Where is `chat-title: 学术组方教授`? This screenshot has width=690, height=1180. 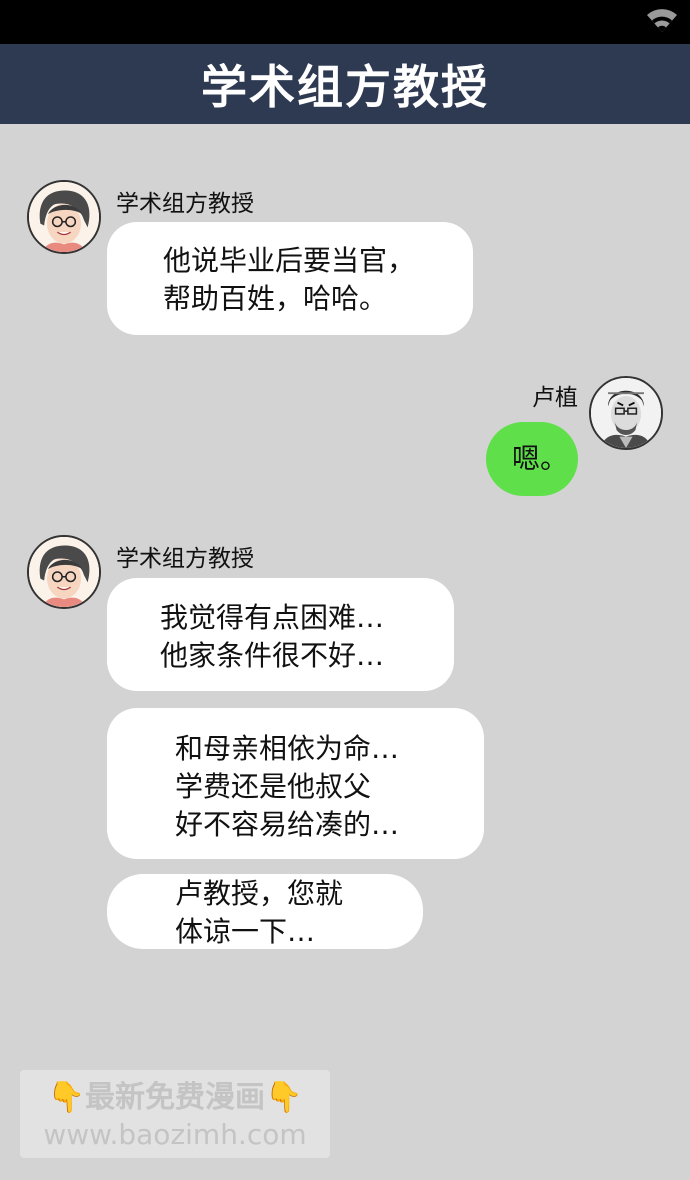 chat-title: 学术组方教授 is located at coordinates (345, 87).